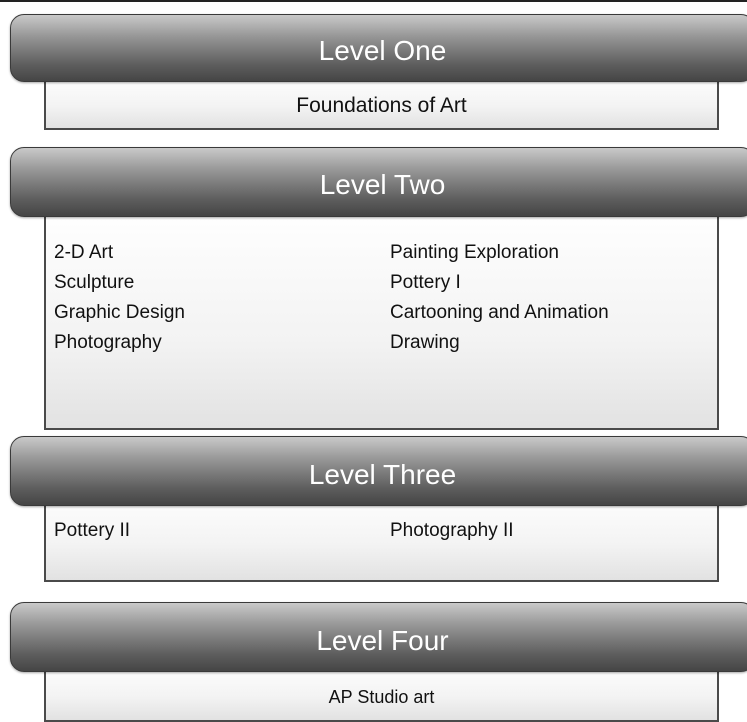 This screenshot has width=747, height=722. Describe the element at coordinates (382, 640) in the screenshot. I see `level-title: Level Four` at that location.